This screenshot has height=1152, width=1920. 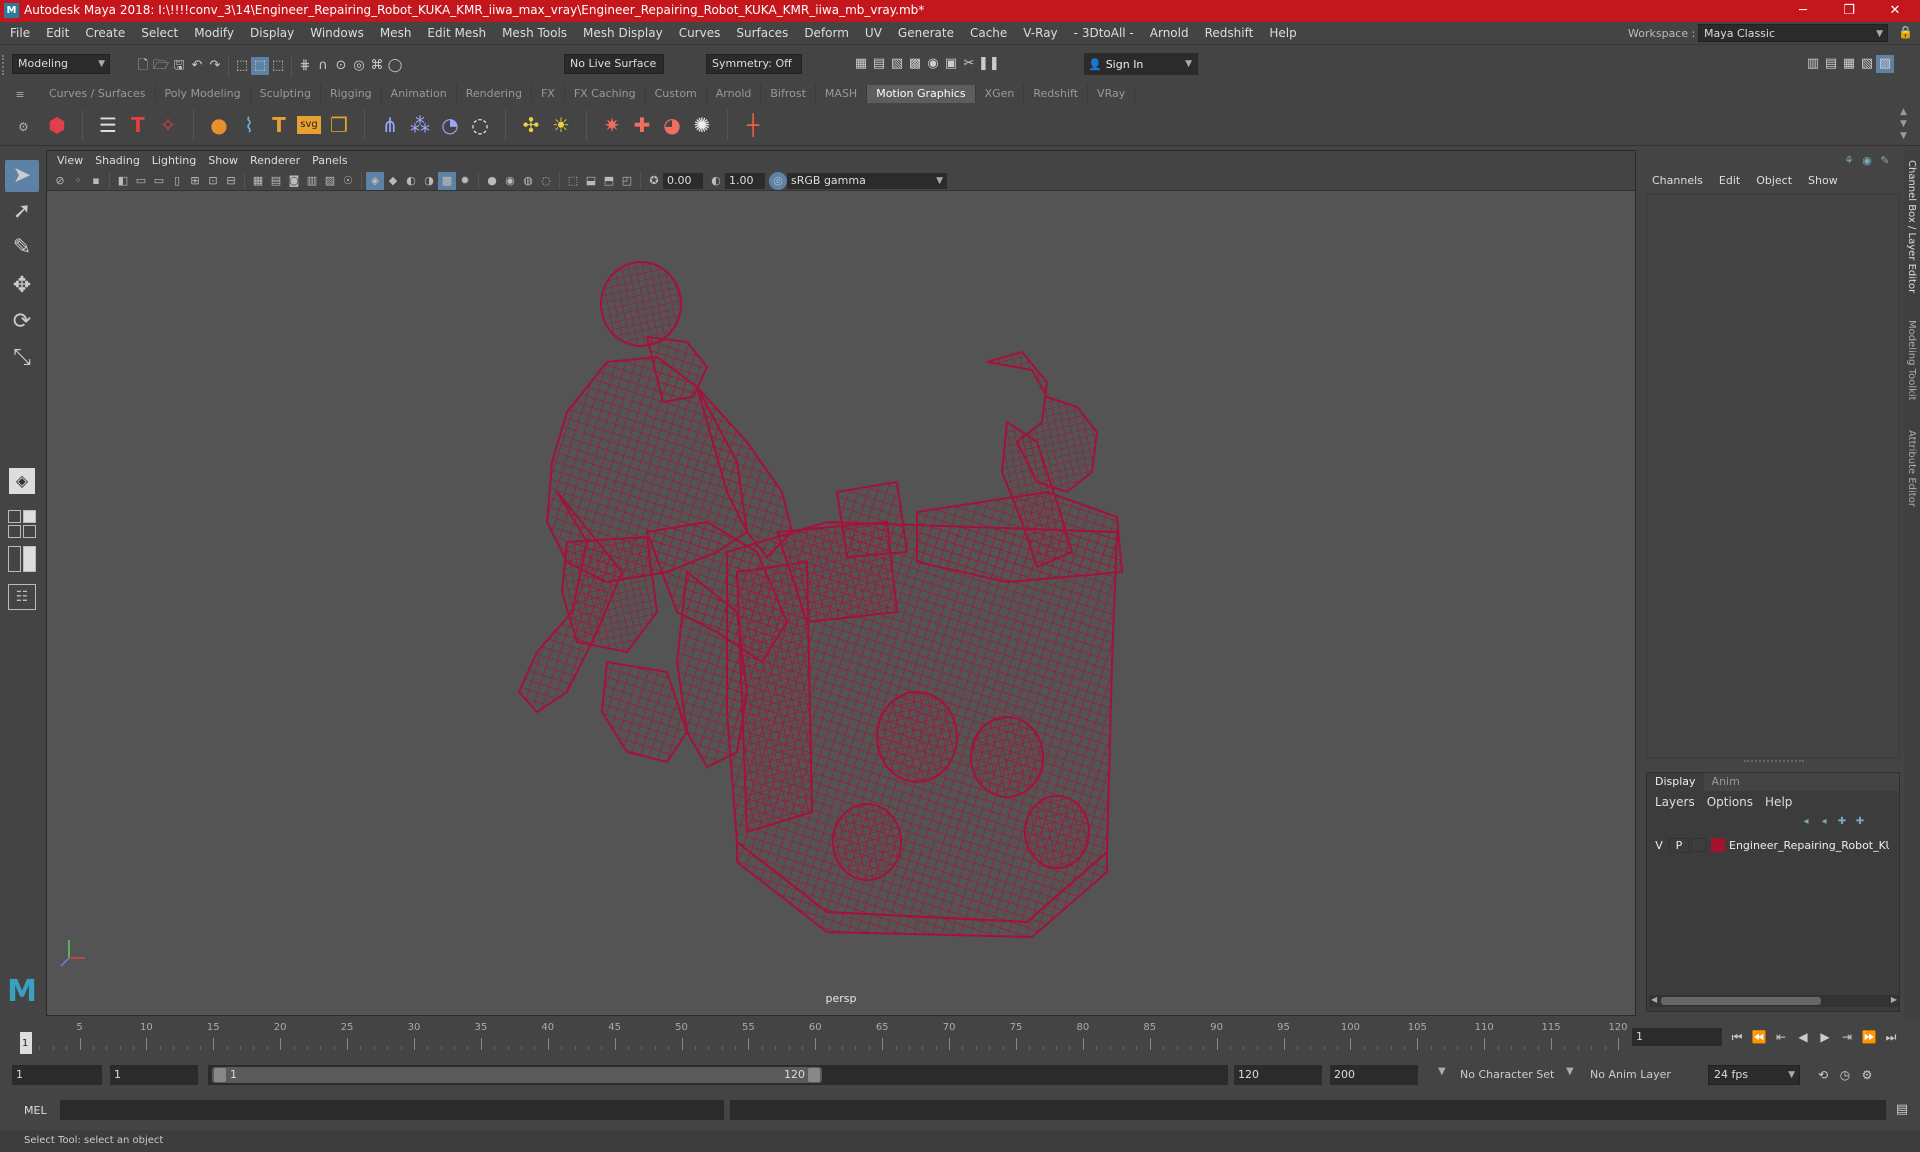 What do you see at coordinates (1773, 476) in the screenshot?
I see `channel-box-area` at bounding box center [1773, 476].